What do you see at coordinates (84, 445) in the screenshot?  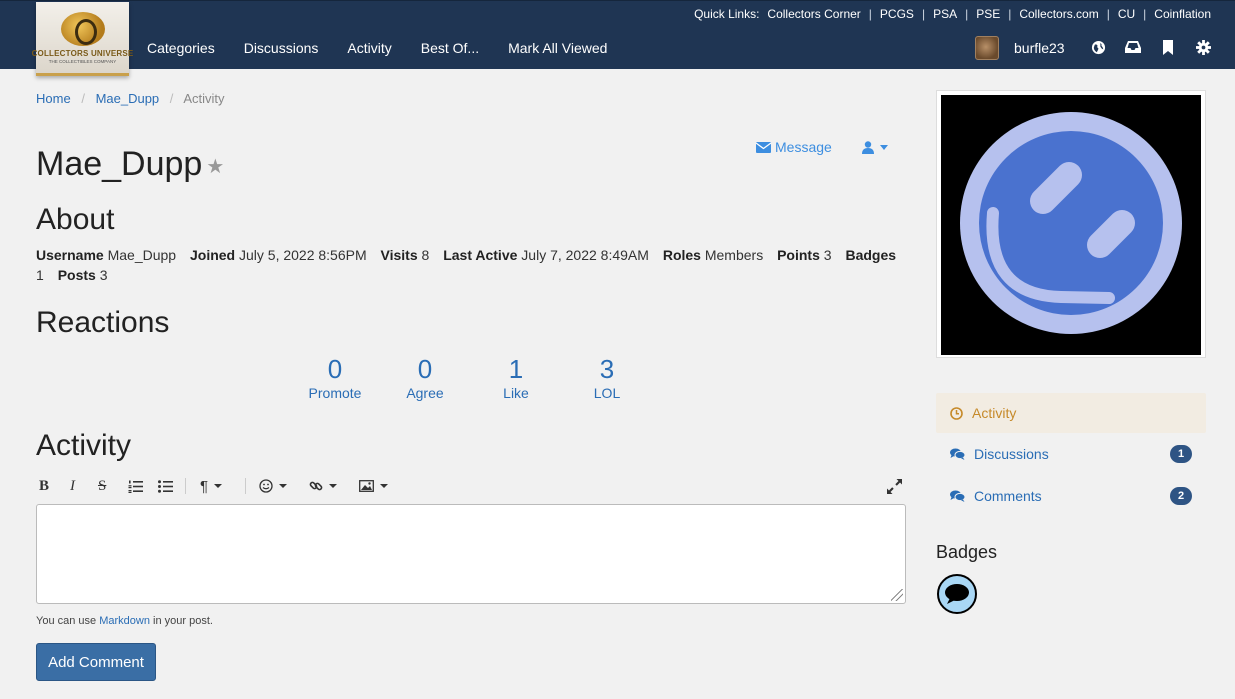 I see `activity-heading: Activity` at bounding box center [84, 445].